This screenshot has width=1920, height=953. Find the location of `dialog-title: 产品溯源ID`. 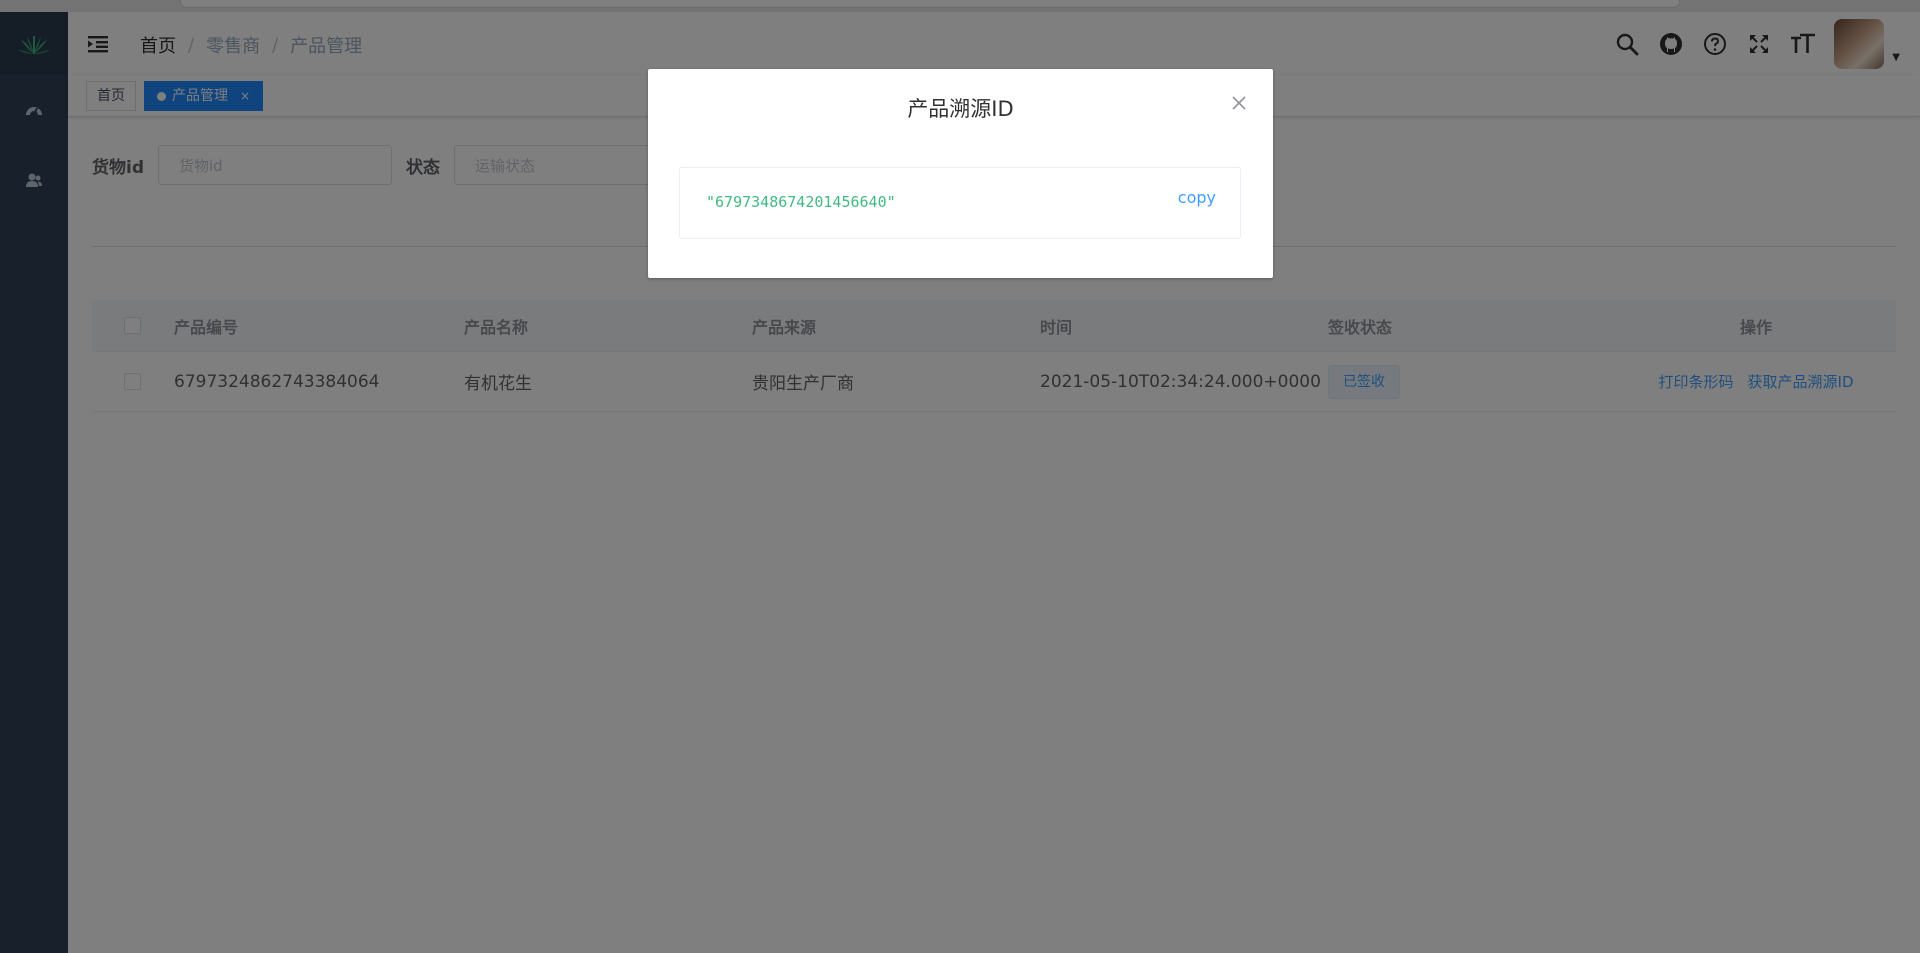

dialog-title: 产品溯源ID is located at coordinates (960, 109).